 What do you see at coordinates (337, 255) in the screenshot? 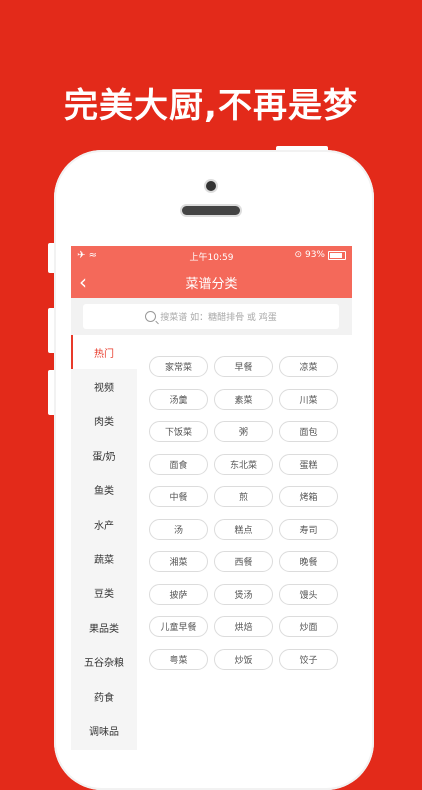
I see `battery-icon` at bounding box center [337, 255].